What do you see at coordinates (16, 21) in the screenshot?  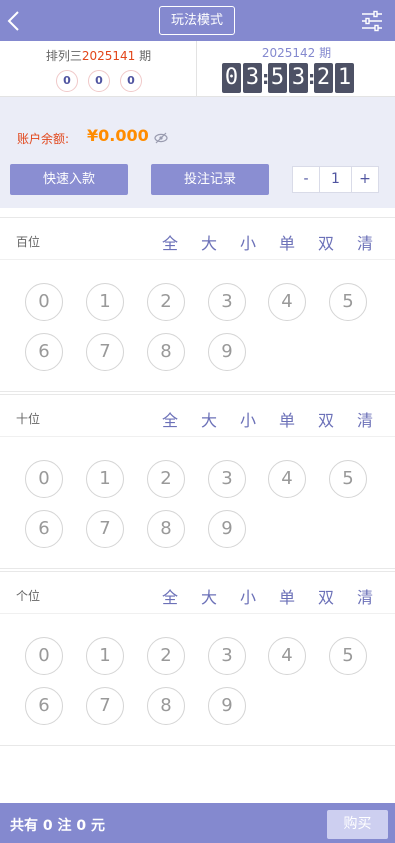 I see `back-arrow-icon` at bounding box center [16, 21].